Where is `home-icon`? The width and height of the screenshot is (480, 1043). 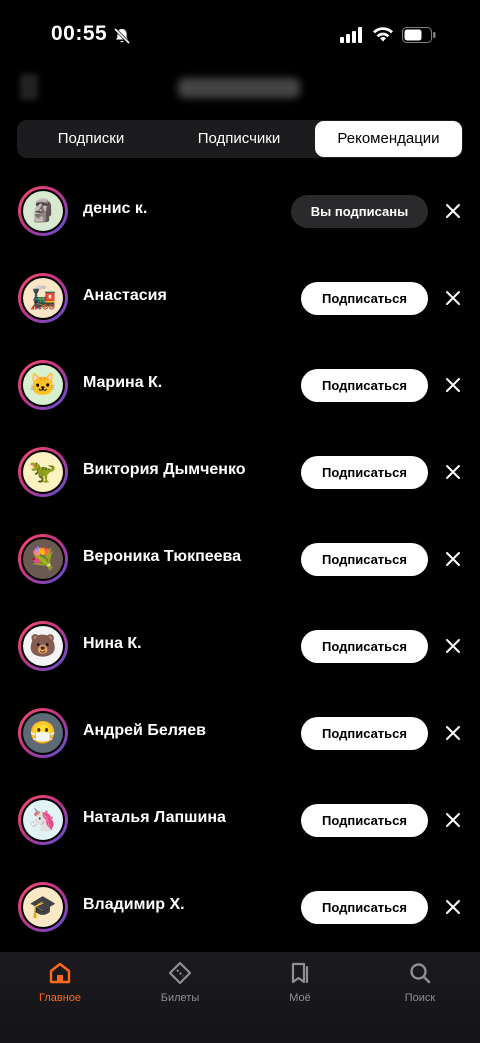
home-icon is located at coordinates (60, 973).